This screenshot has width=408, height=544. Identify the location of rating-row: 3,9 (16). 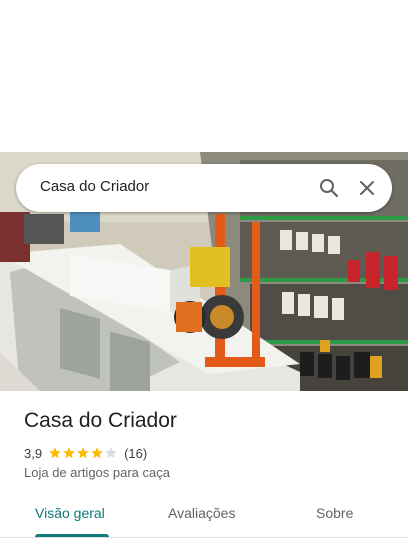
(85, 453).